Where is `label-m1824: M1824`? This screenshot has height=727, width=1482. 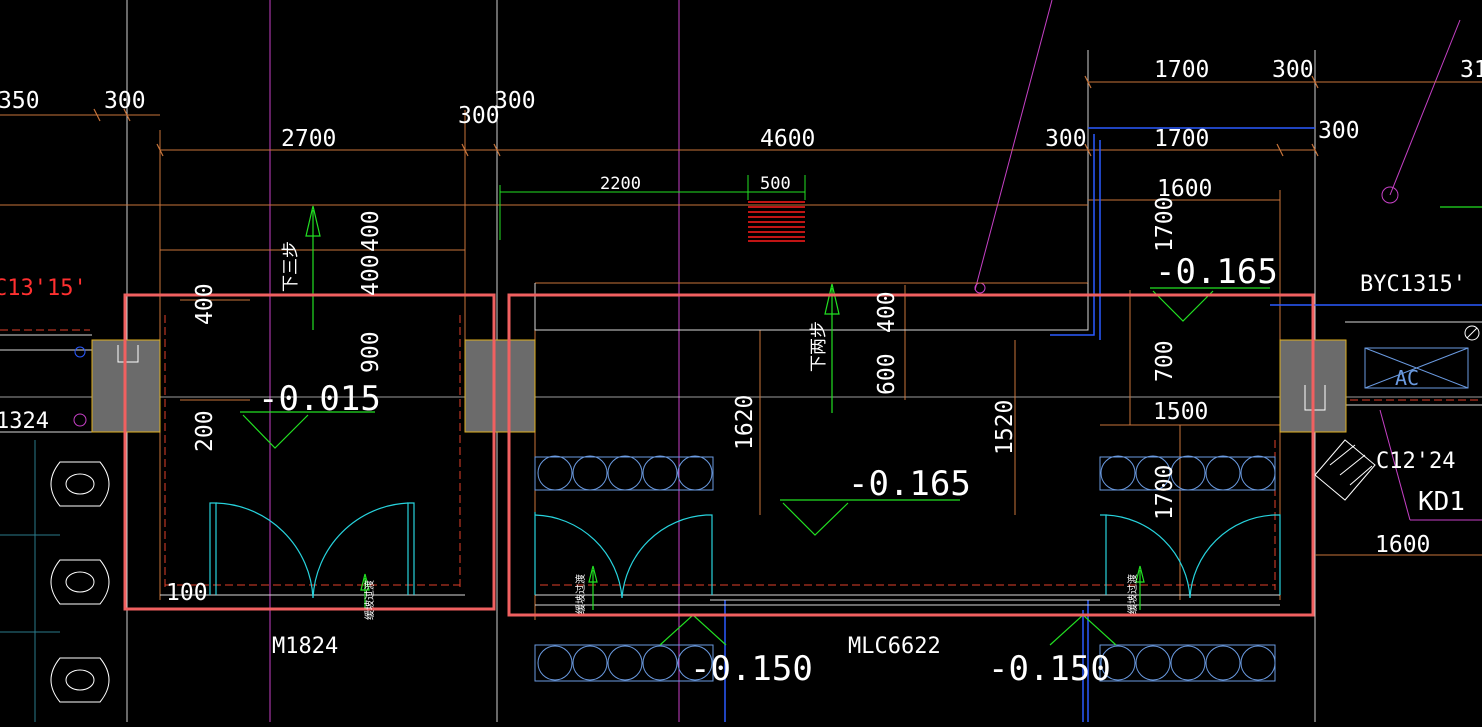 label-m1824: M1824 is located at coordinates (305, 646).